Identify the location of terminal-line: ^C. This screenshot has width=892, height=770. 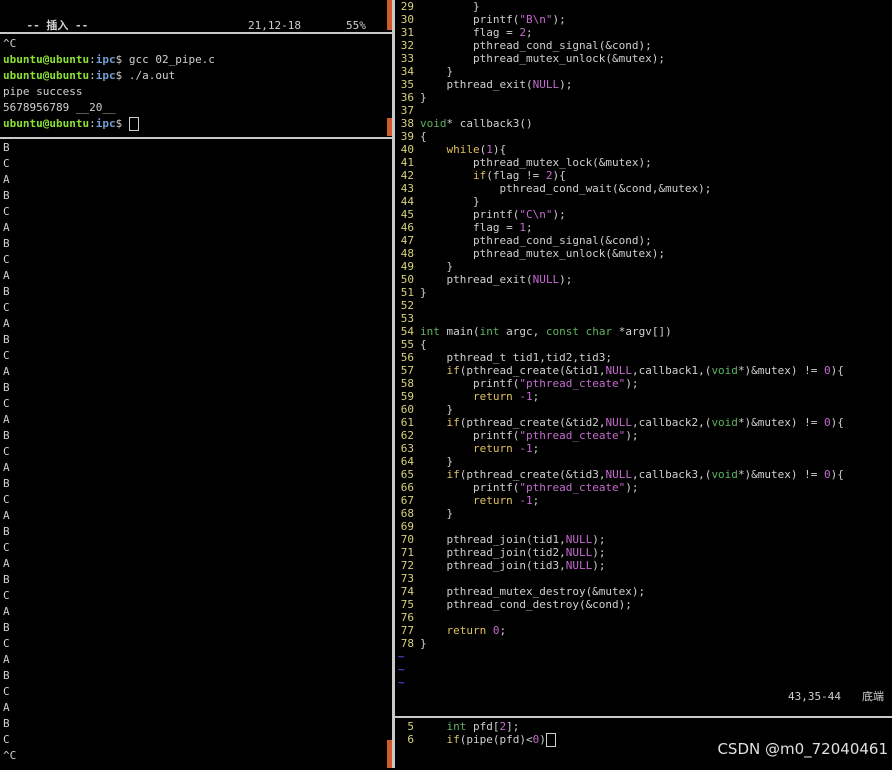
(10, 43).